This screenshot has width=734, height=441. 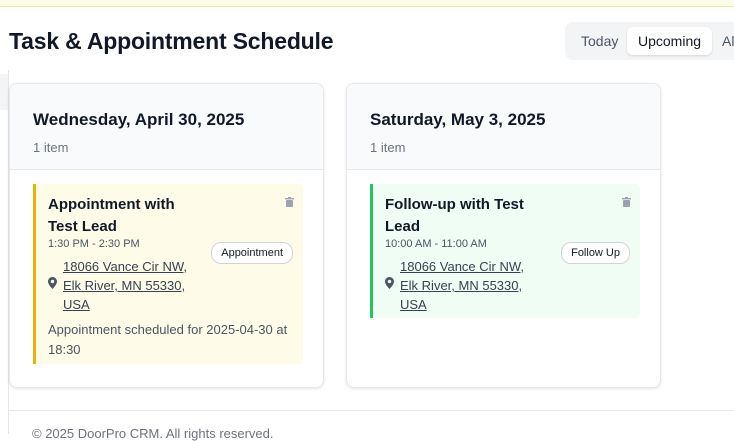 What do you see at coordinates (111, 215) in the screenshot?
I see `item-title: Appointment with Test Lead` at bounding box center [111, 215].